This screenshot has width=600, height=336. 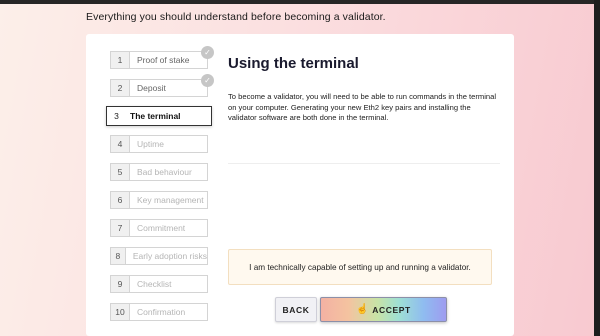 I want to click on step-item-uptime: 4 Uptime, so click(x=159, y=144).